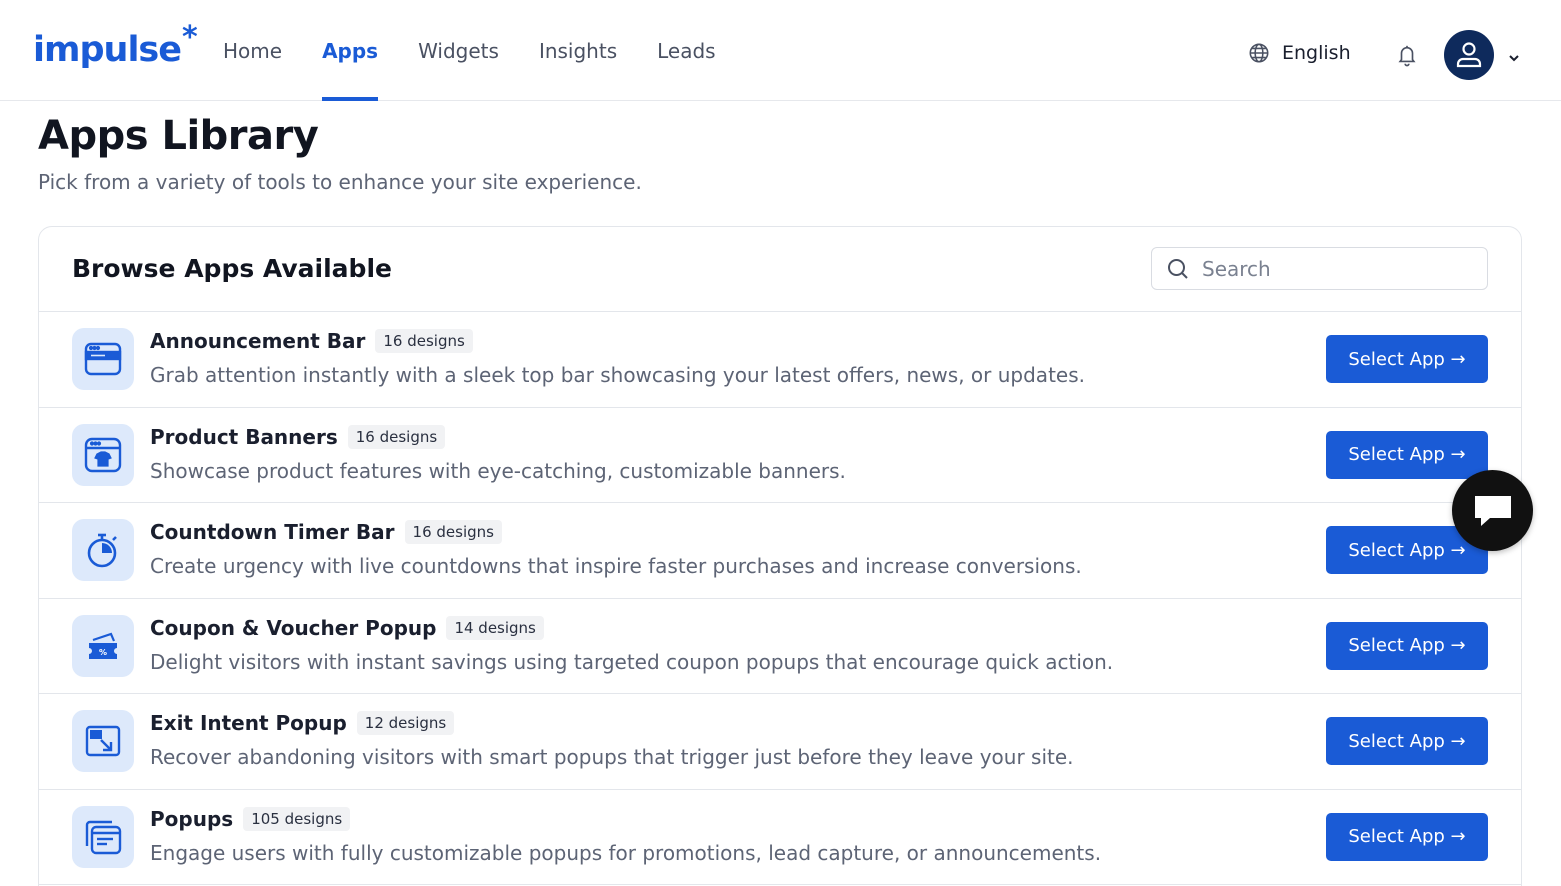 The image size is (1561, 886). Describe the element at coordinates (578, 50) in the screenshot. I see `nav-insights: Insights` at that location.